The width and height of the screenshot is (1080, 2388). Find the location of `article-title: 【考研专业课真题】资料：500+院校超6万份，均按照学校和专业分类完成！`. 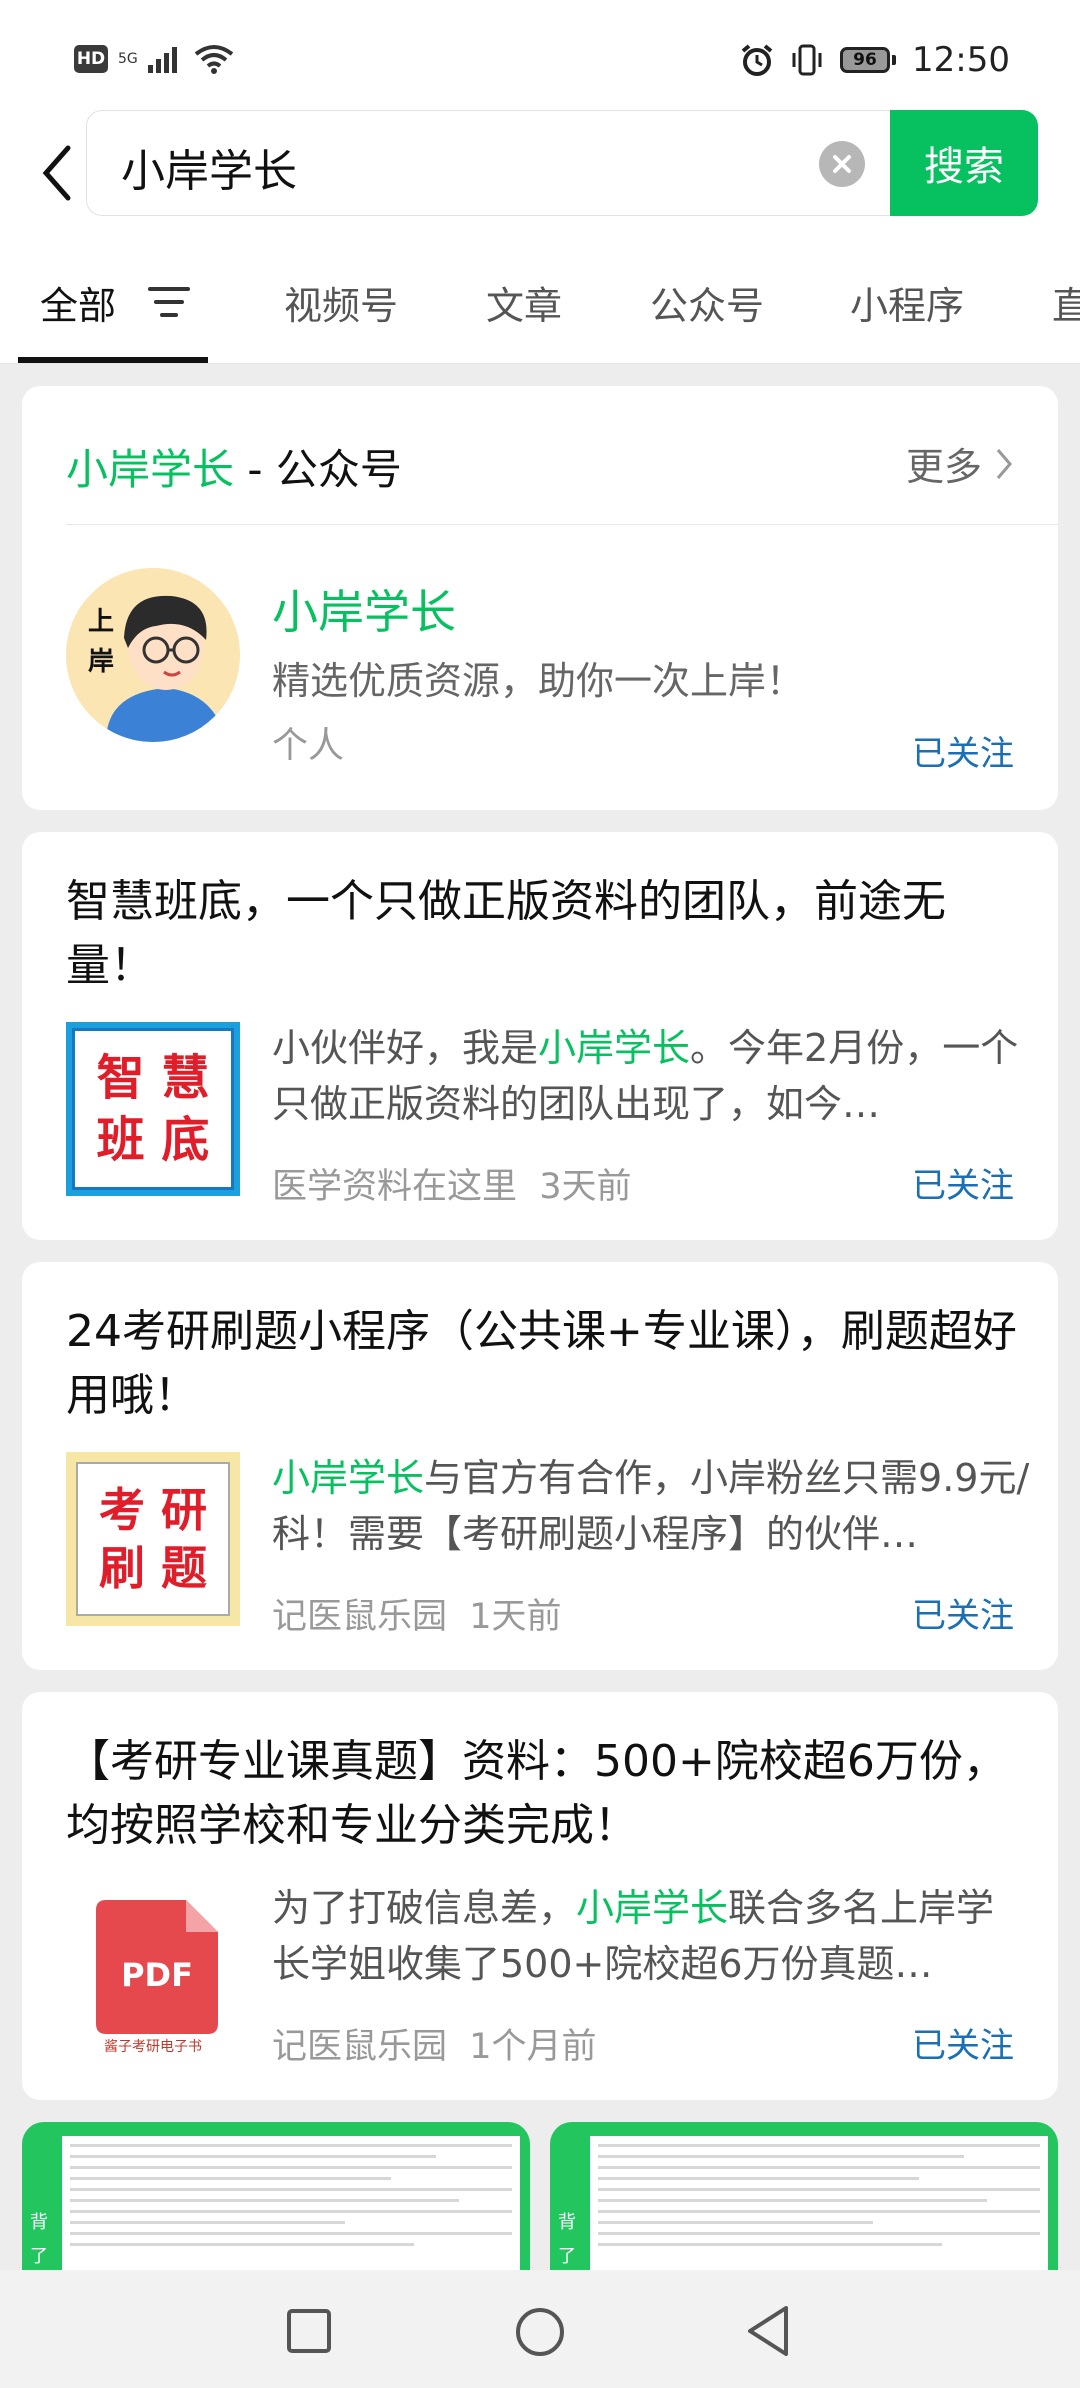

article-title: 【考研专业课真题】资料：500+院校超6万份，均按照学校和专业分类完成！ is located at coordinates (536, 1793).